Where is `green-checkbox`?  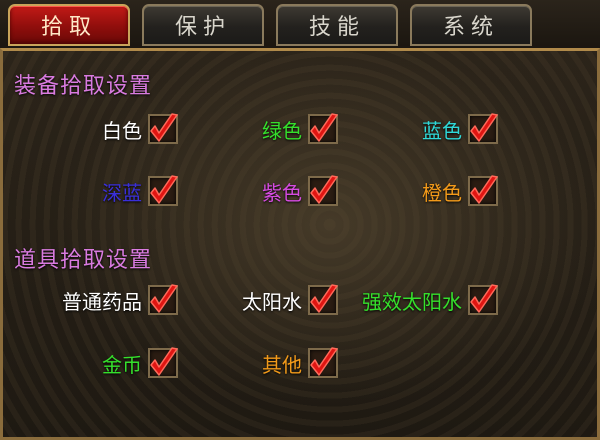 green-checkbox is located at coordinates (323, 128).